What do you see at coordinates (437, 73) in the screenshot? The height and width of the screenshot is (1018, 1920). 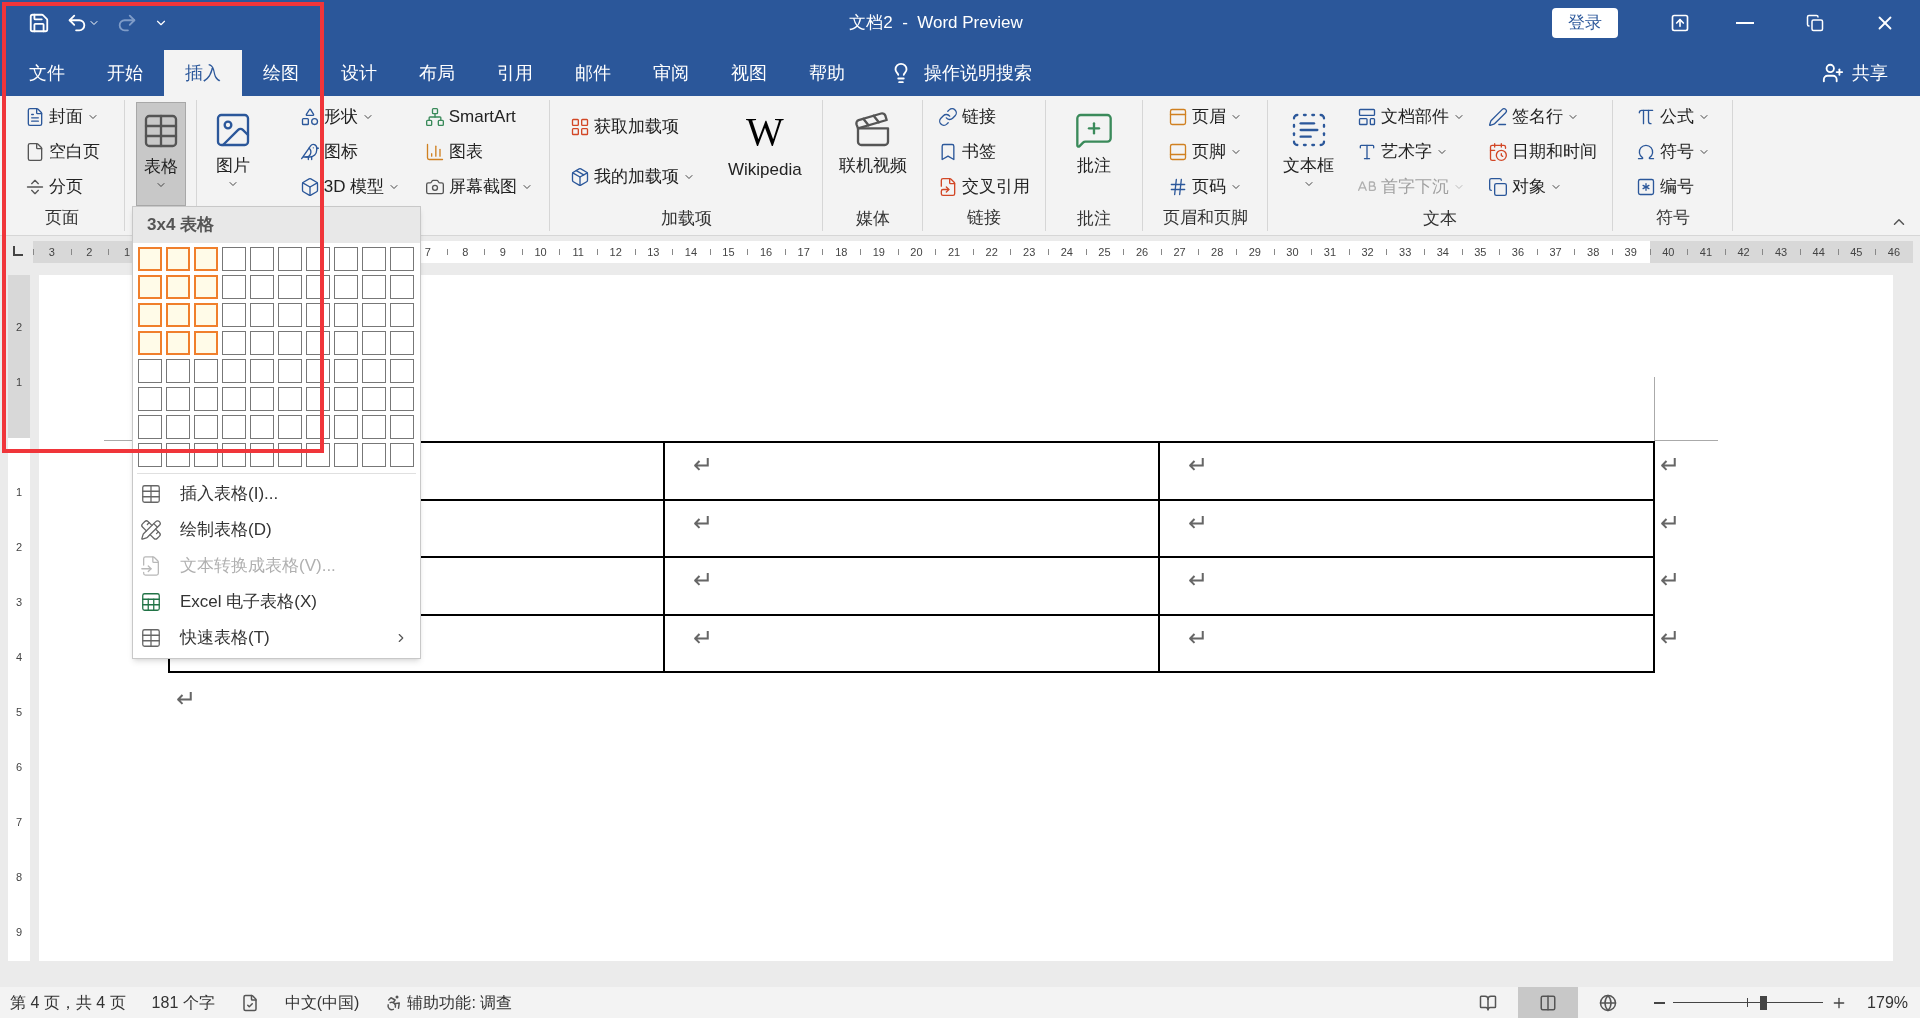 I see `ribbon-tab: 布局` at bounding box center [437, 73].